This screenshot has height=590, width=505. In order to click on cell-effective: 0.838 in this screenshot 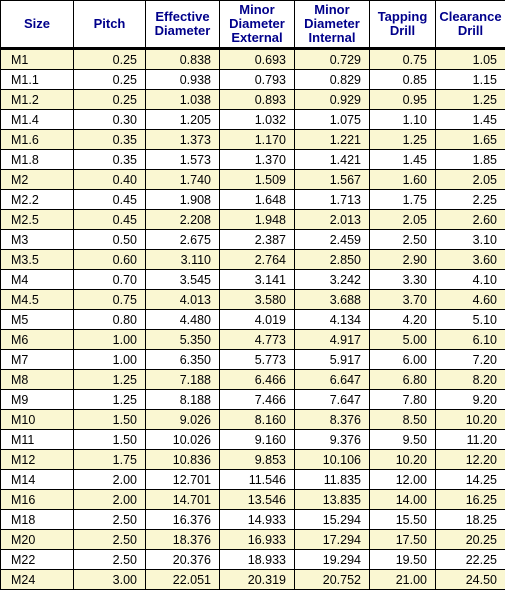, I will do `click(183, 59)`.